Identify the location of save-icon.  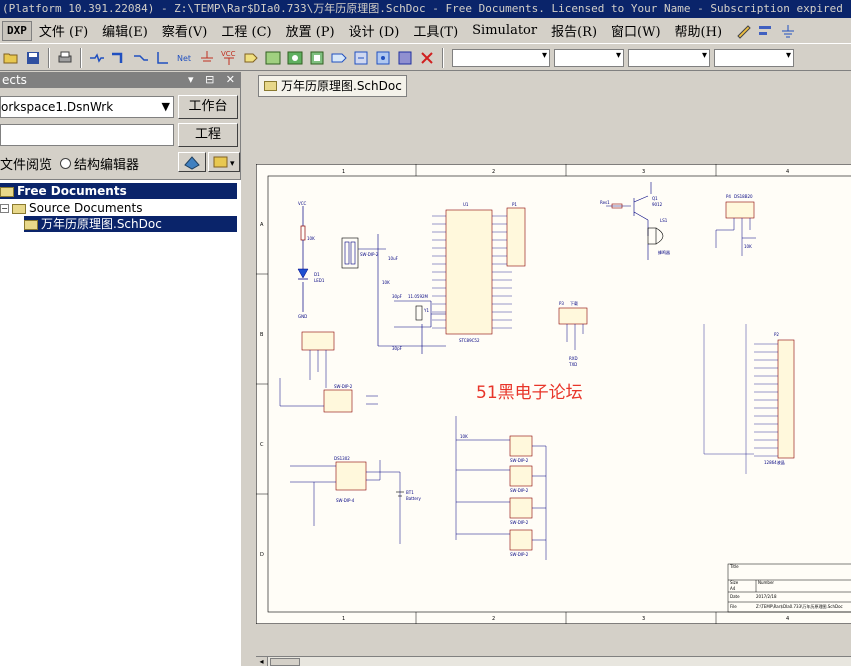
(33, 58).